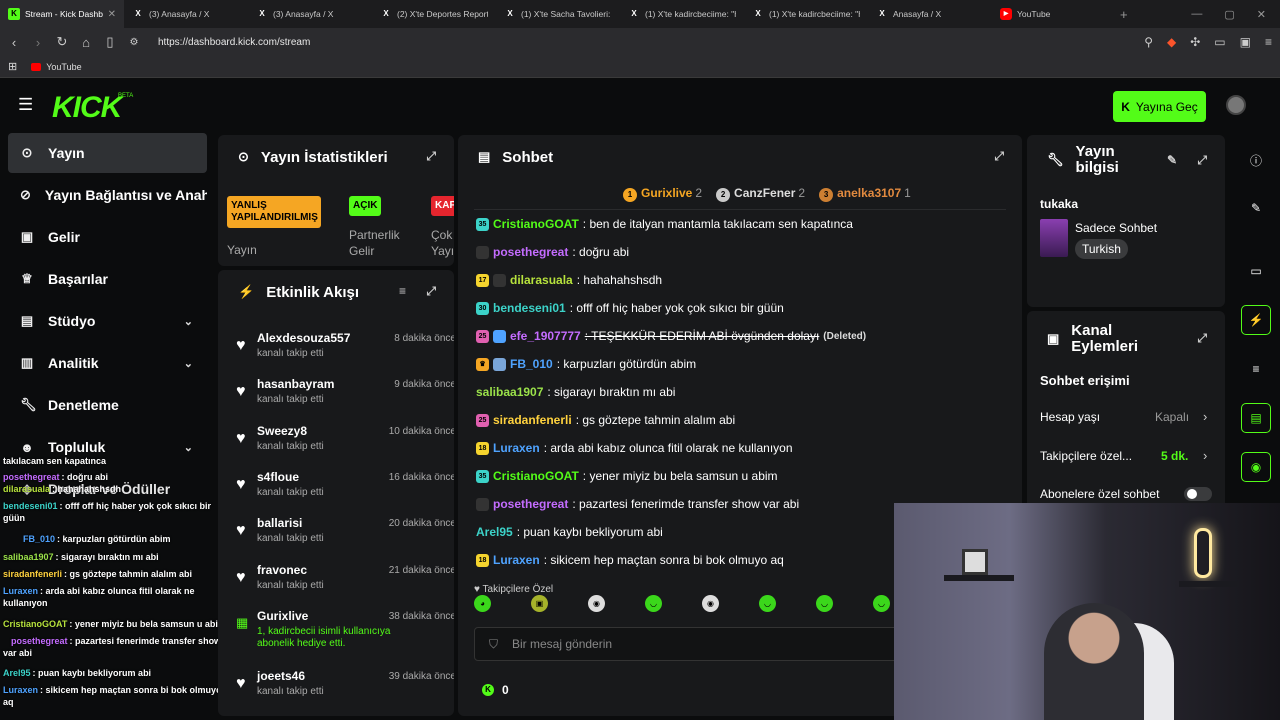 The width and height of the screenshot is (1280, 720). What do you see at coordinates (112, 14) in the screenshot?
I see `close-icon: ✕` at bounding box center [112, 14].